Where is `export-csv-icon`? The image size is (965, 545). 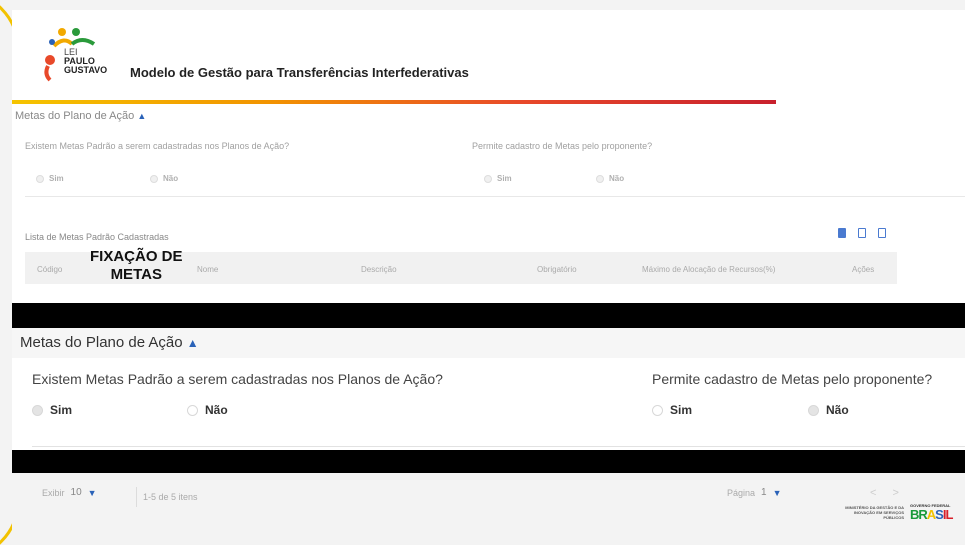
export-csv-icon is located at coordinates (882, 233).